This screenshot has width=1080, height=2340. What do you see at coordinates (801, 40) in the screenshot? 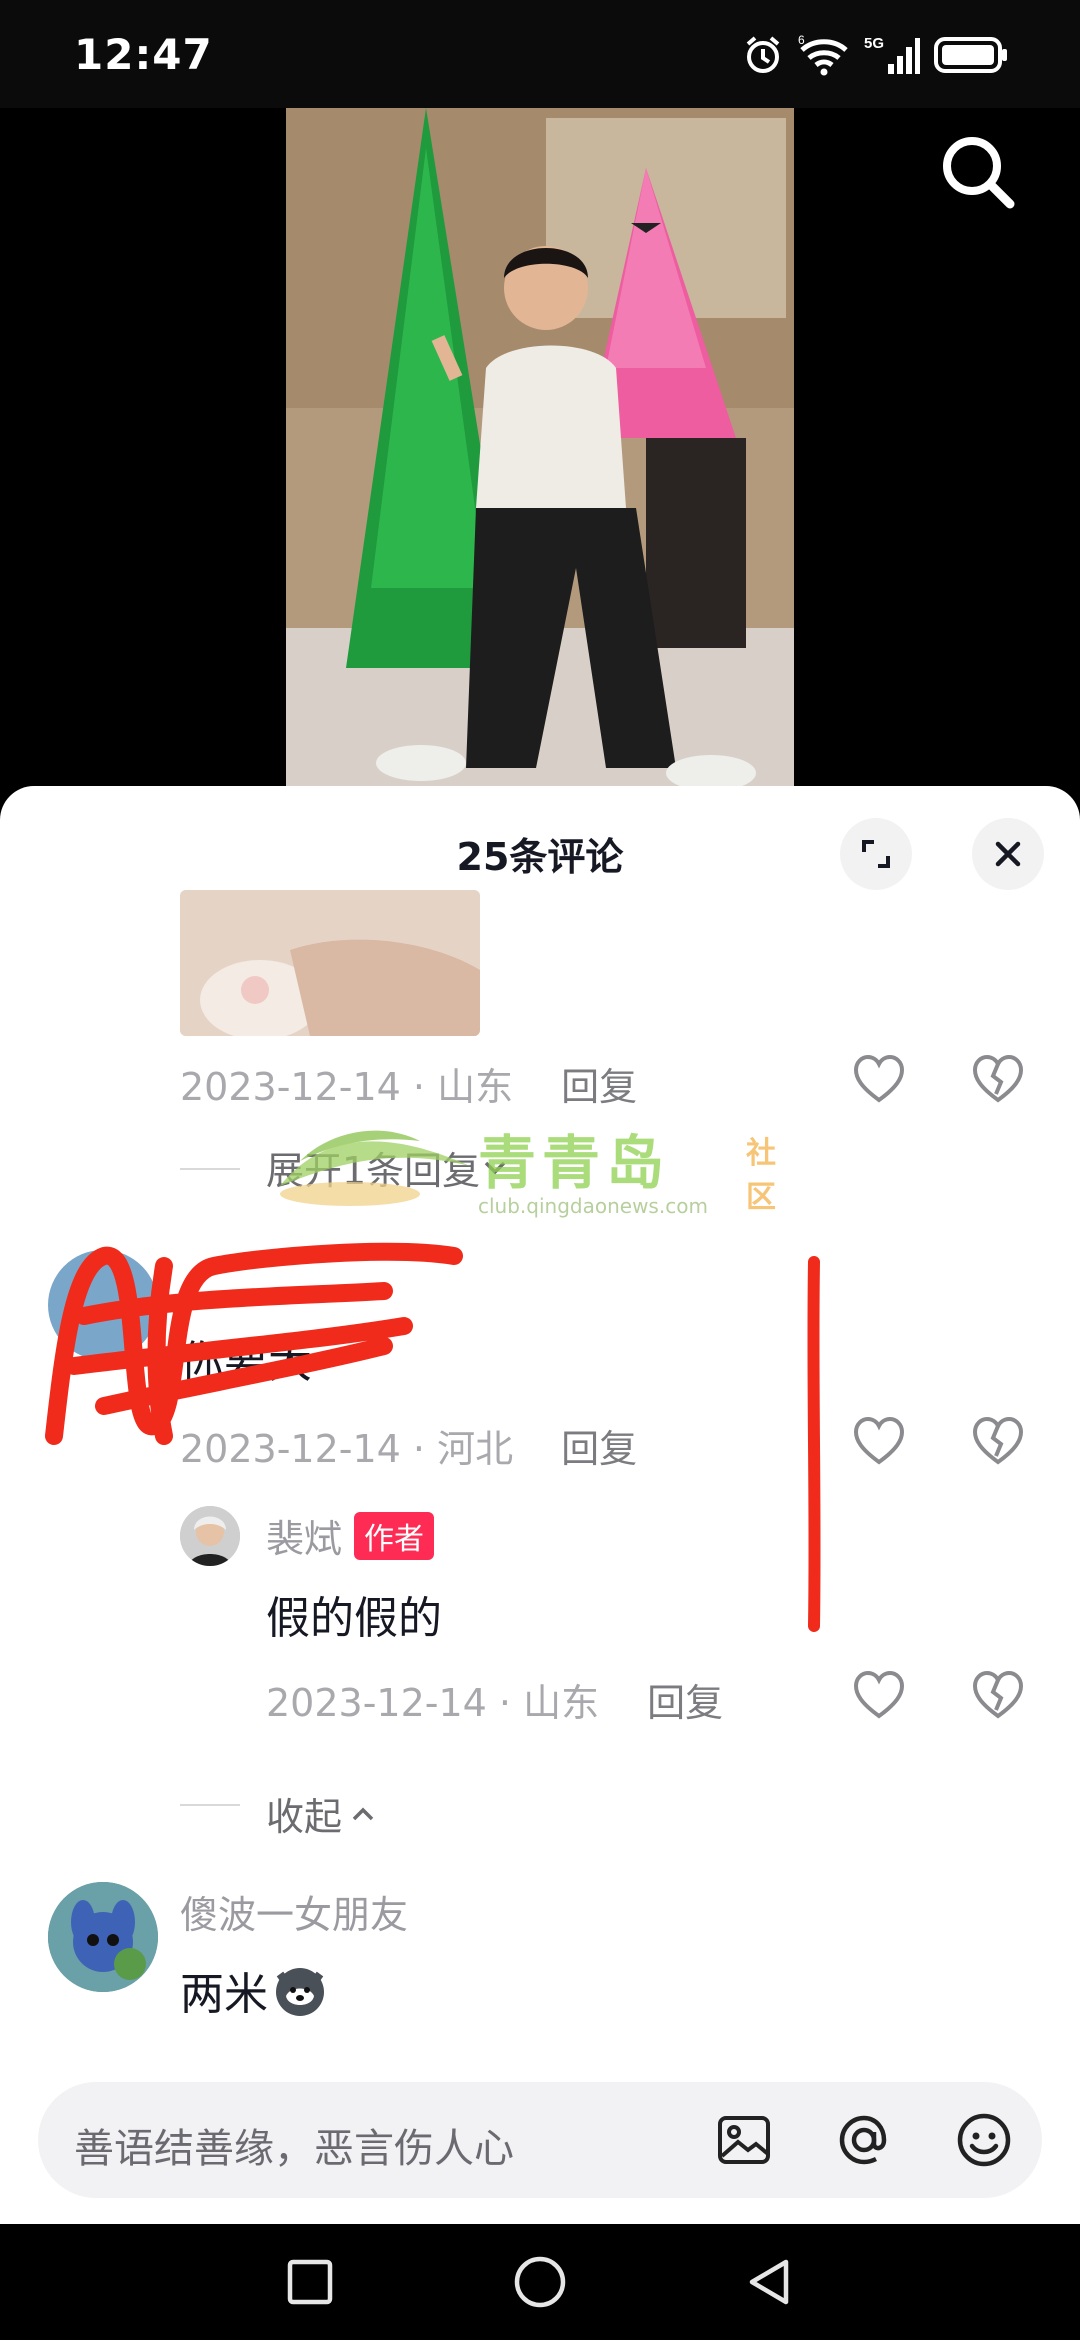
I see `svg-text: 6` at bounding box center [801, 40].